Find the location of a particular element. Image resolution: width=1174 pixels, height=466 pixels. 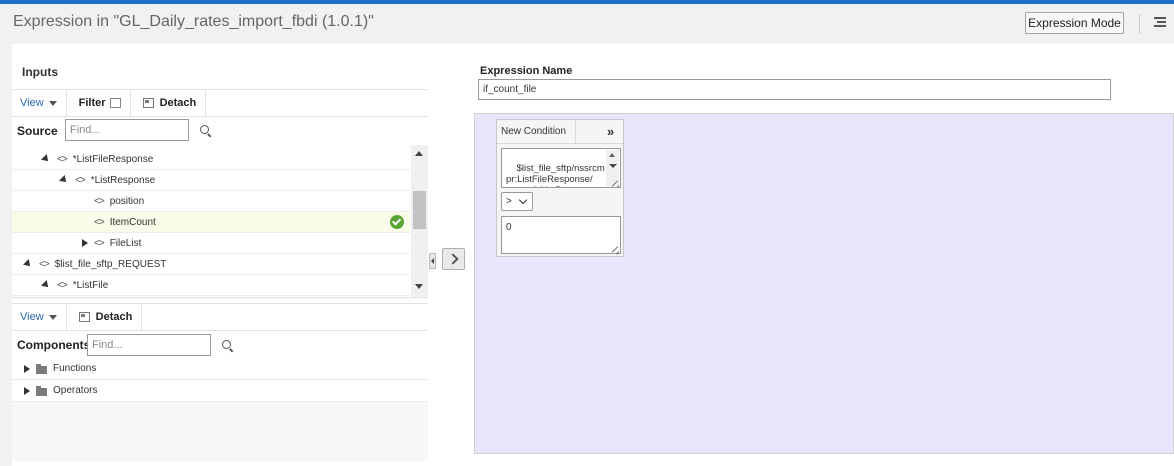

top-accent-bar is located at coordinates (587, 2).